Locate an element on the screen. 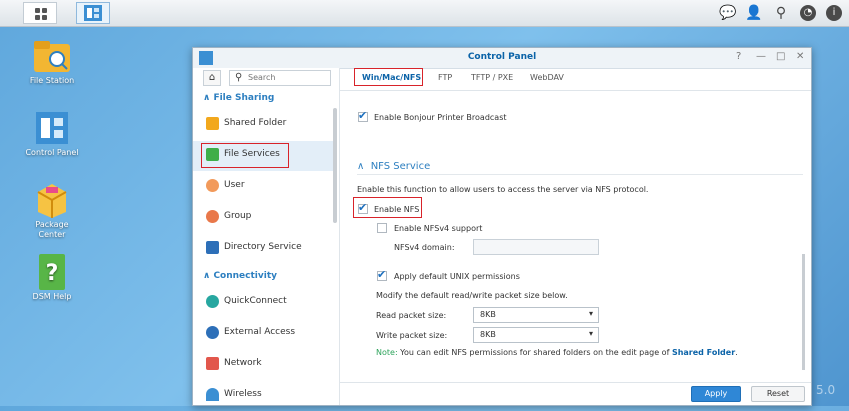 Image resolution: width=849 pixels, height=411 pixels. sidebar-item-wireless: Wireless is located at coordinates (263, 396).